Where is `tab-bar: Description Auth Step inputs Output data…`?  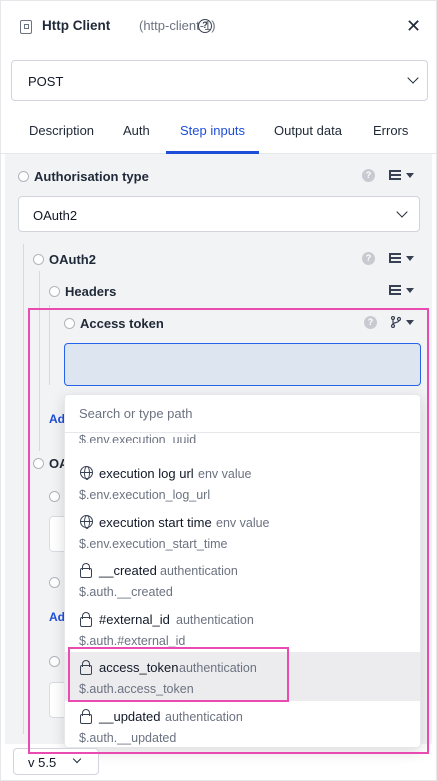
tab-bar: Description Auth Step inputs Output data… is located at coordinates (219, 133).